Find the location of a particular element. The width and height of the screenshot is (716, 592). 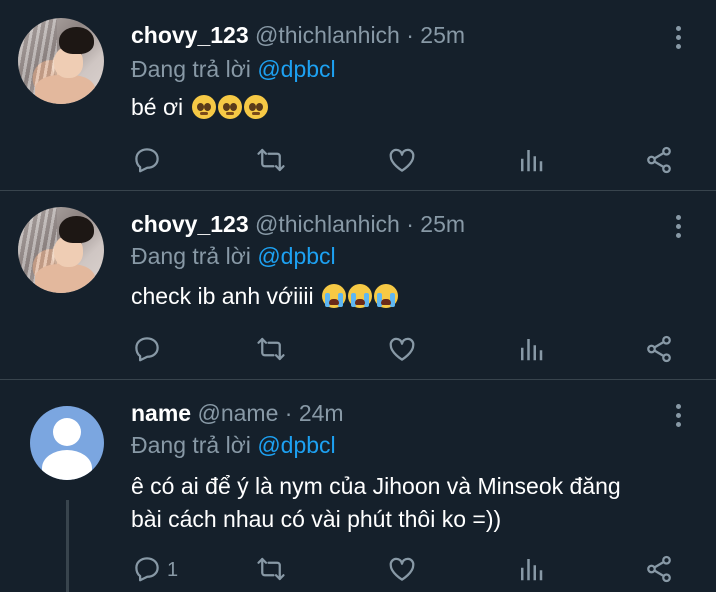

display-name: name is located at coordinates (161, 413).